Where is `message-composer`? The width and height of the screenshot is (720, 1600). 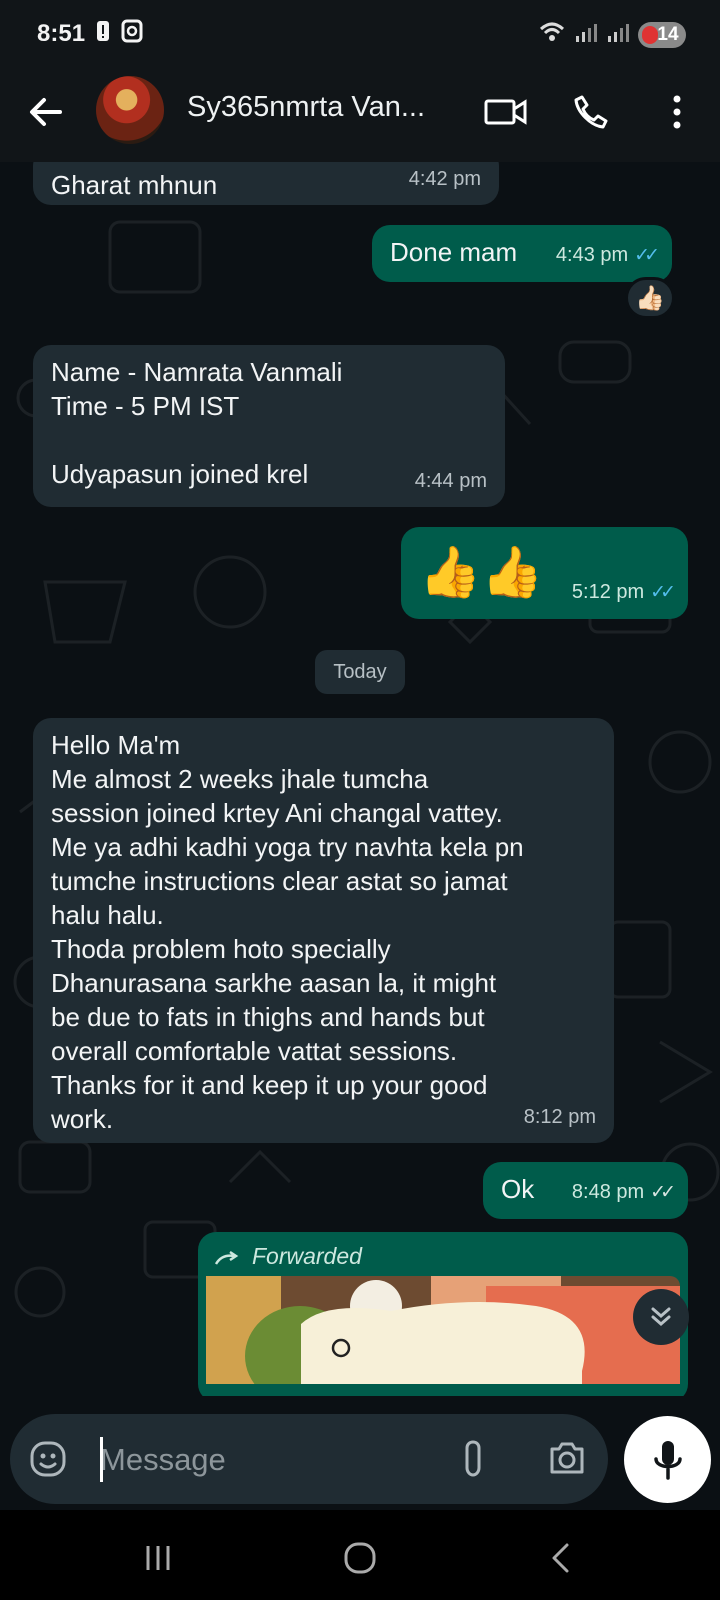 message-composer is located at coordinates (309, 1459).